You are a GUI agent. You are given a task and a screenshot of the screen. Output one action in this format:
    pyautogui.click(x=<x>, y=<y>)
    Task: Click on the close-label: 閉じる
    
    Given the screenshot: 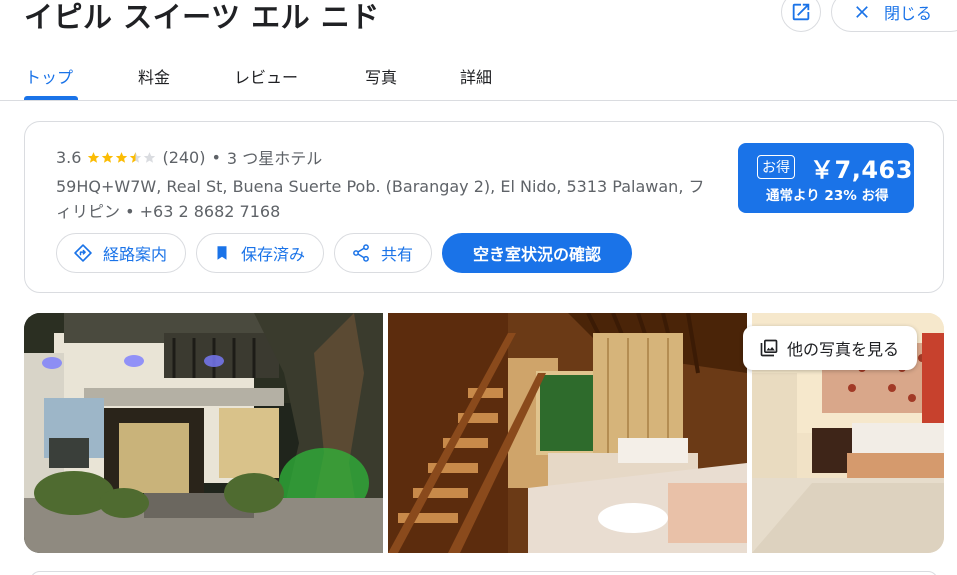 What is the action you would take?
    pyautogui.click(x=908, y=13)
    